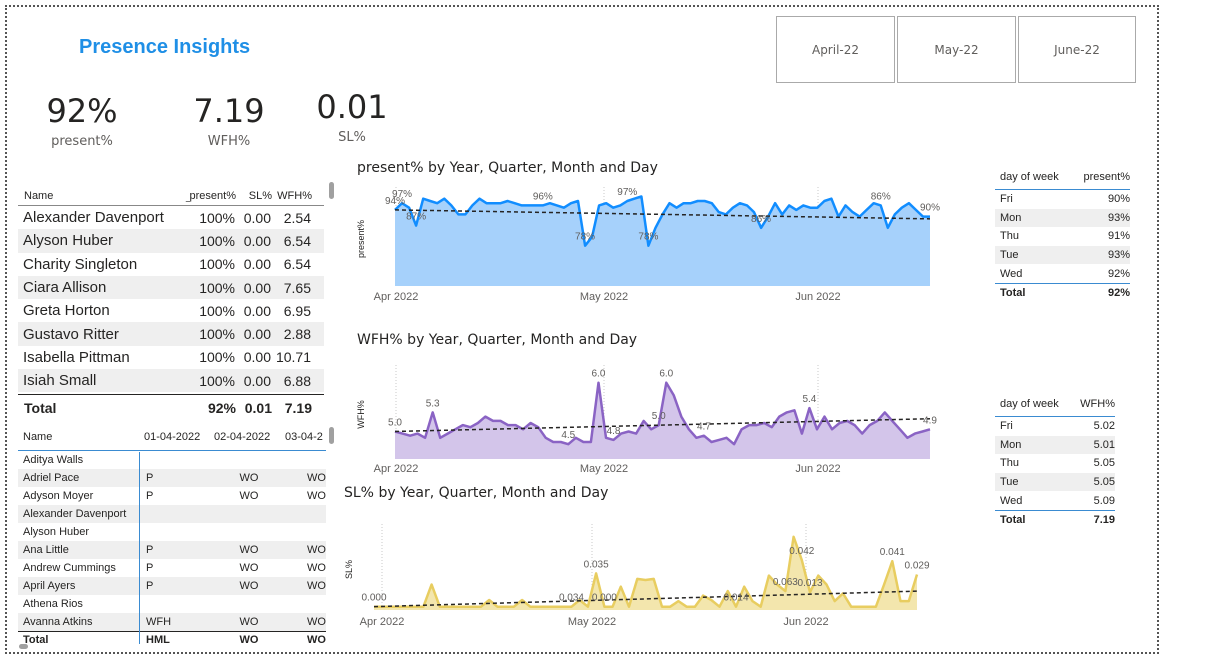 The height and width of the screenshot is (659, 1227). Describe the element at coordinates (49, 586) in the screenshot. I see `matrix-name: April Ayers` at that location.